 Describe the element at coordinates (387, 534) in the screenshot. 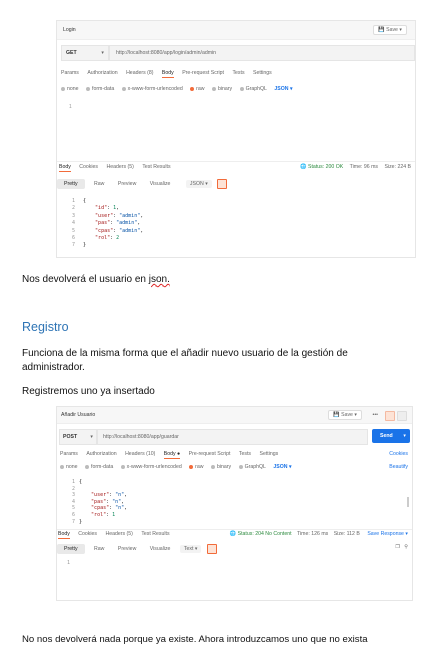

I see `save-response-button: Save Response ▾` at that location.